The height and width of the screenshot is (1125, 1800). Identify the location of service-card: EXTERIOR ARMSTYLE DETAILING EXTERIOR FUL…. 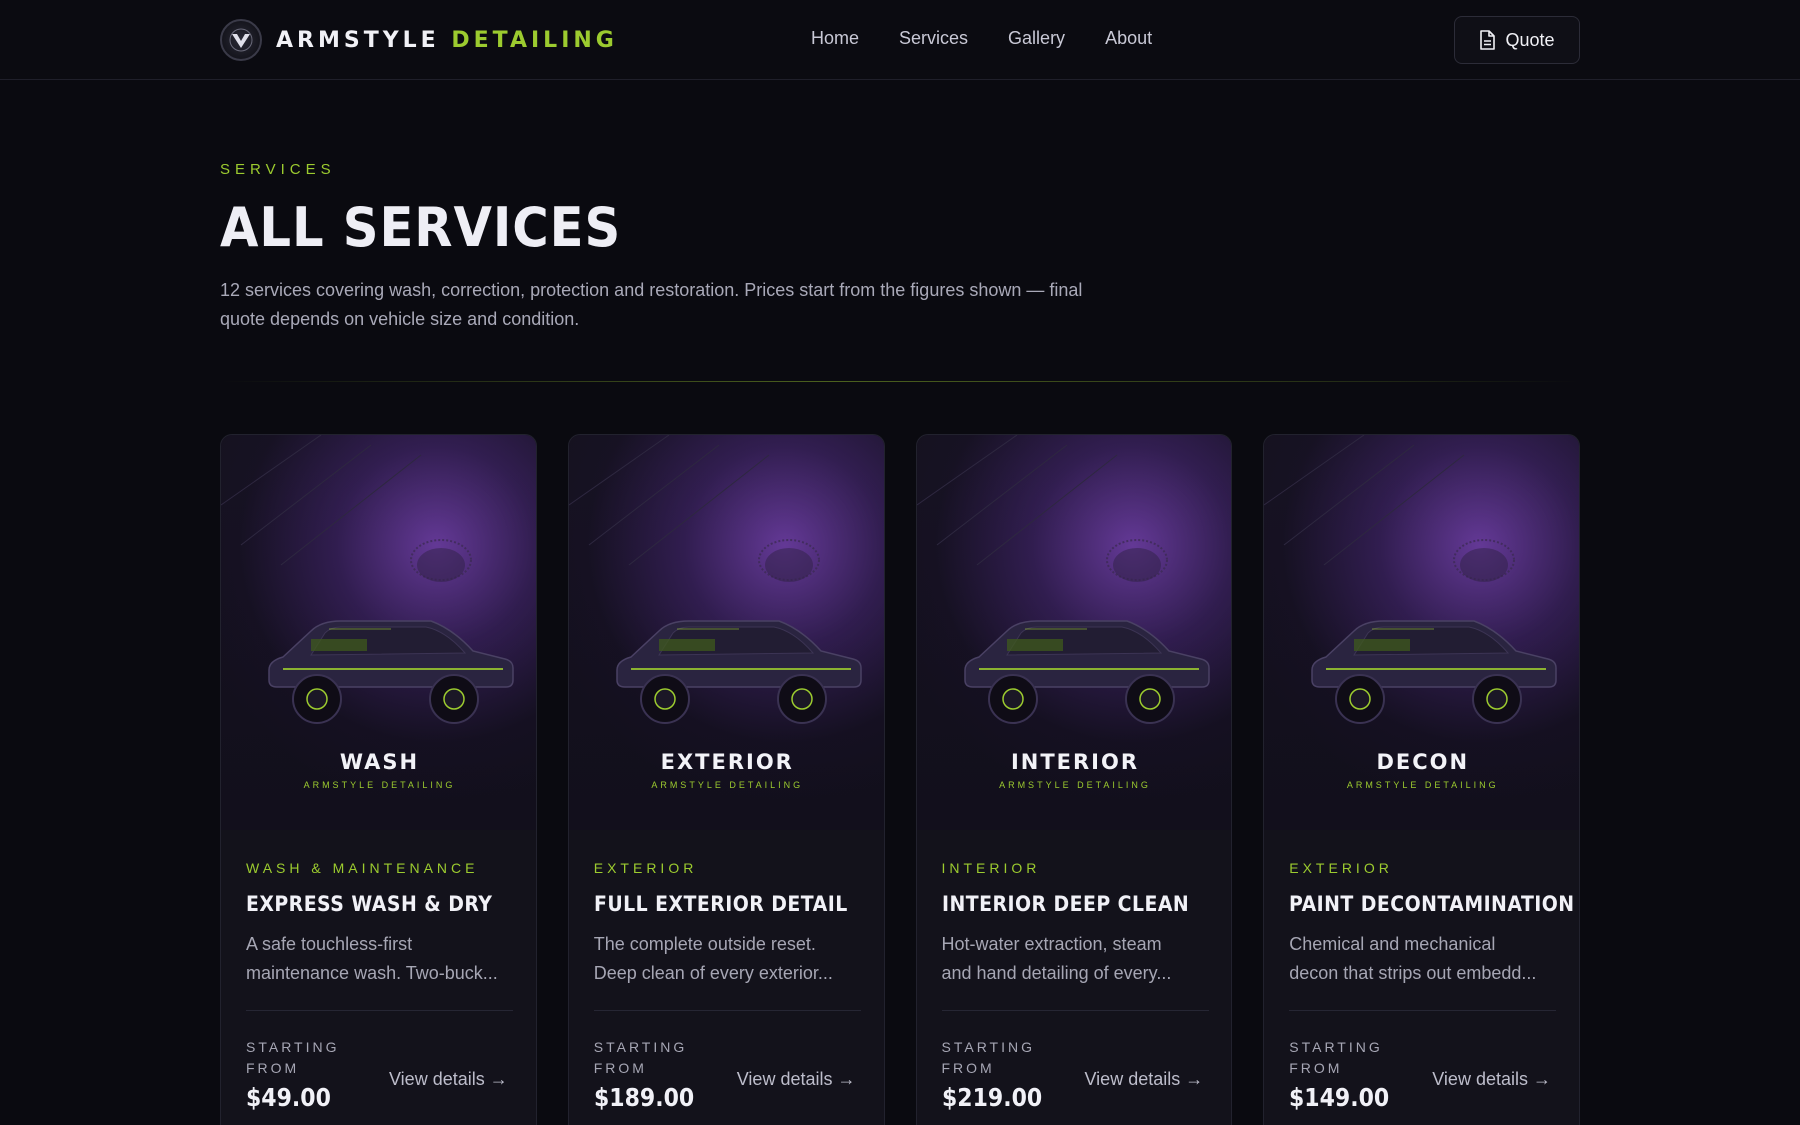
(726, 779).